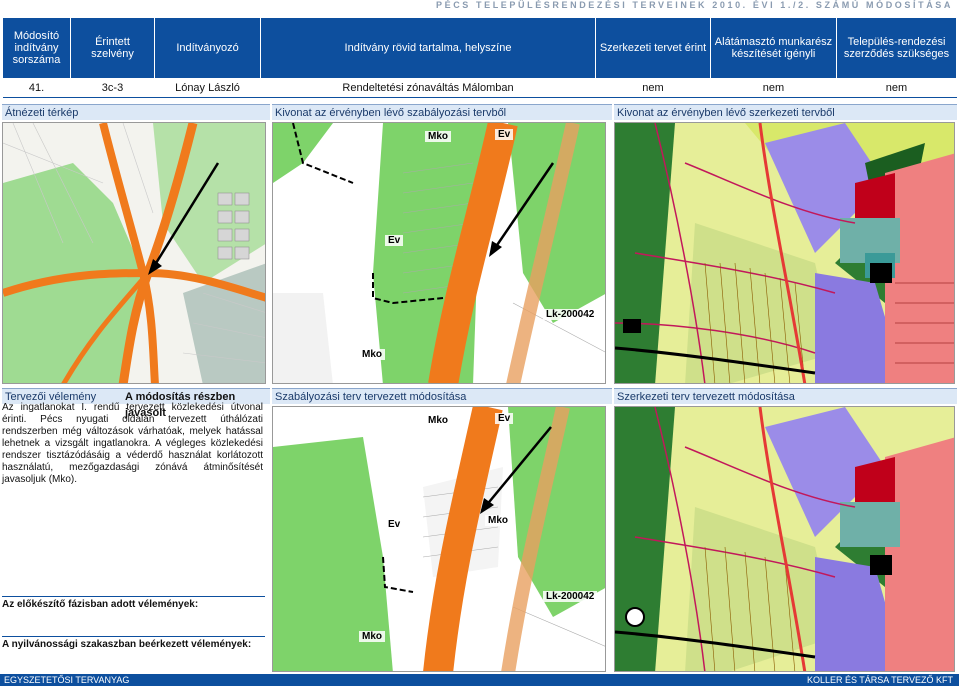 The width and height of the screenshot is (959, 686). I want to click on reg-extract-drawing, so click(439, 253).